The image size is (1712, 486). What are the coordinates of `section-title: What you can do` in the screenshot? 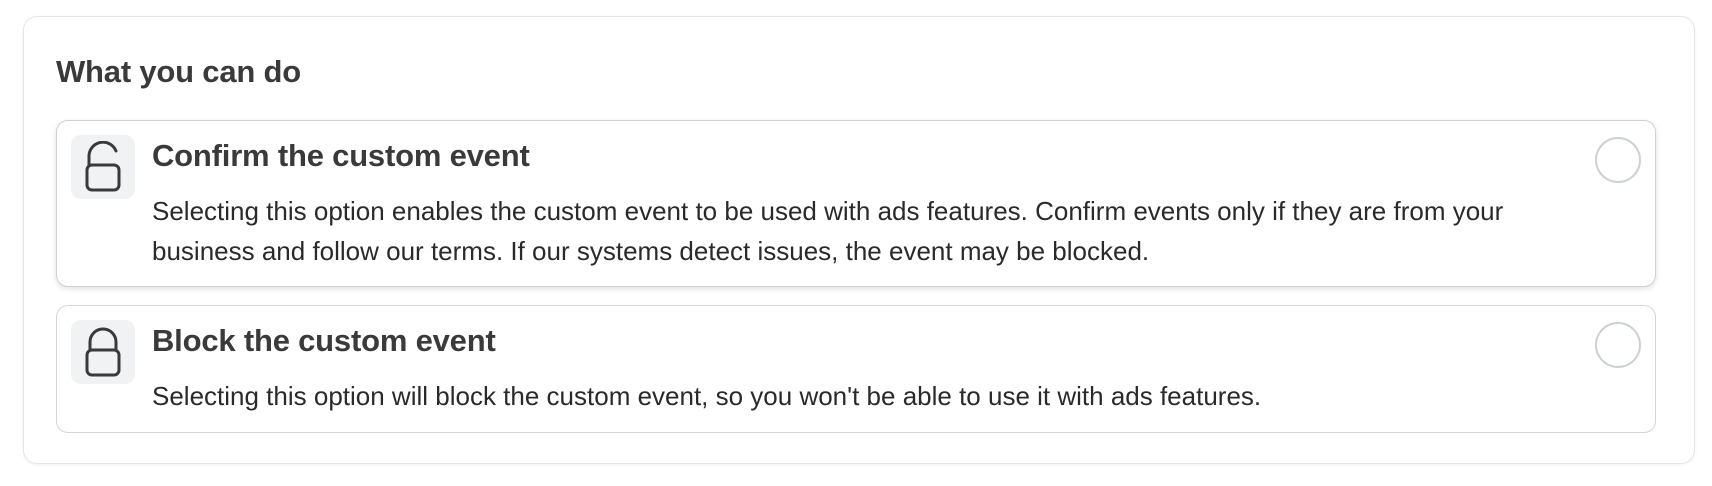 It's located at (179, 71).